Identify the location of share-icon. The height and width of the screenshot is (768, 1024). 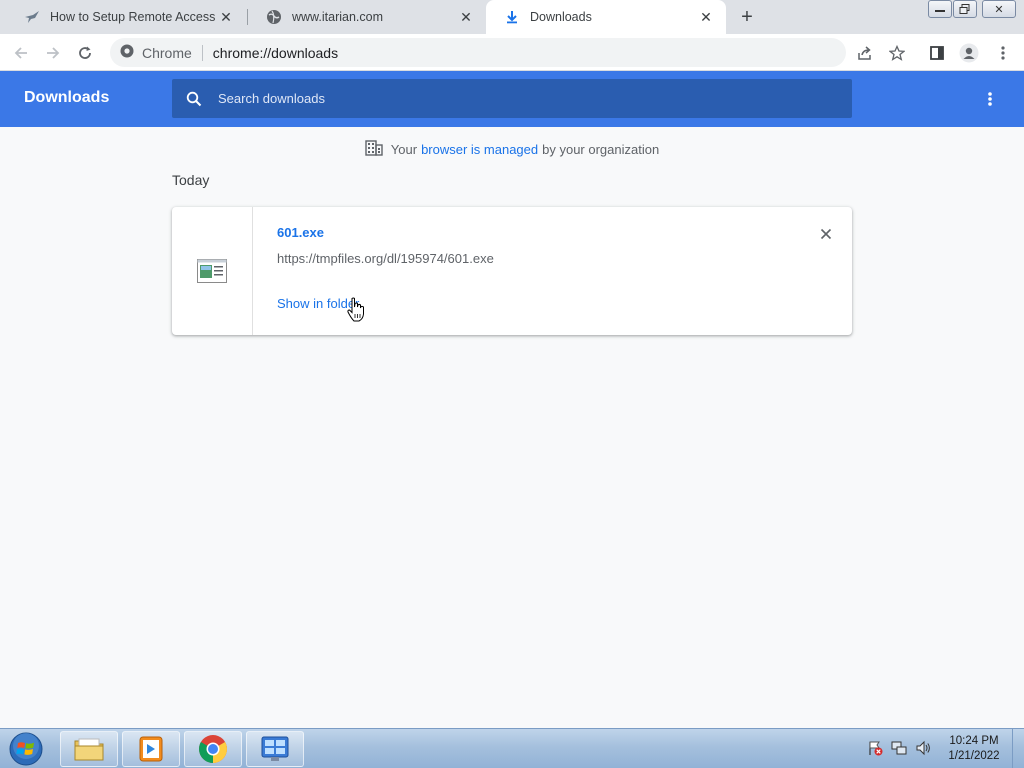
(864, 53).